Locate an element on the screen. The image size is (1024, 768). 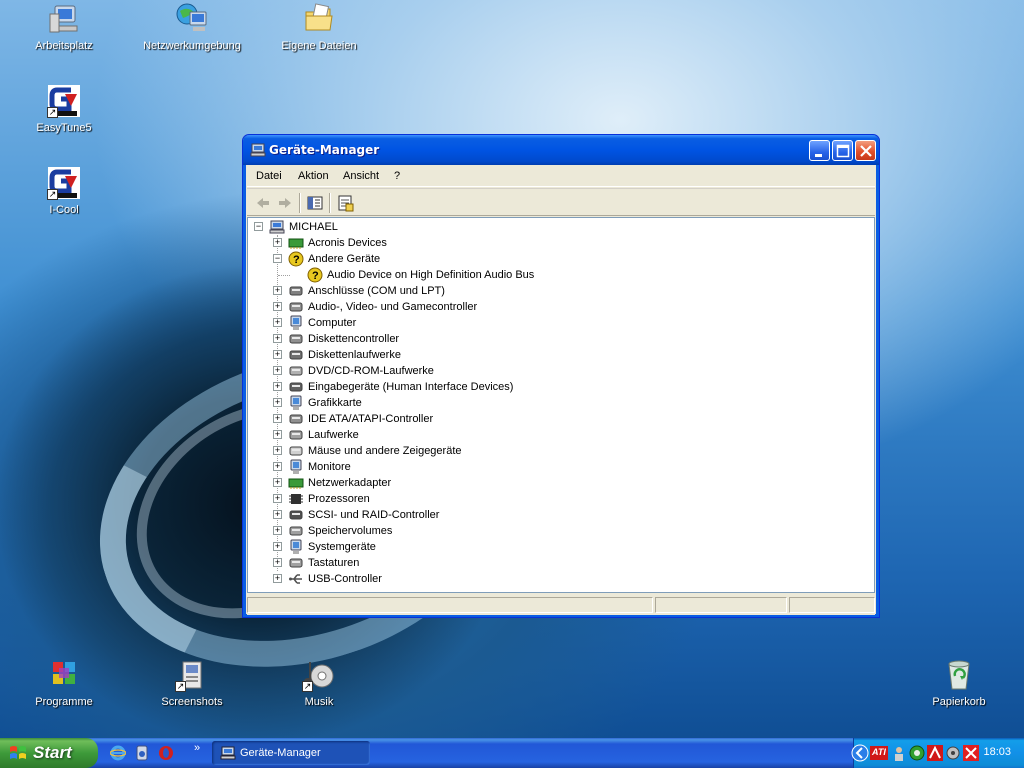
taskbar-button-device-manager: Geräte-Manager is located at coordinates (291, 753).